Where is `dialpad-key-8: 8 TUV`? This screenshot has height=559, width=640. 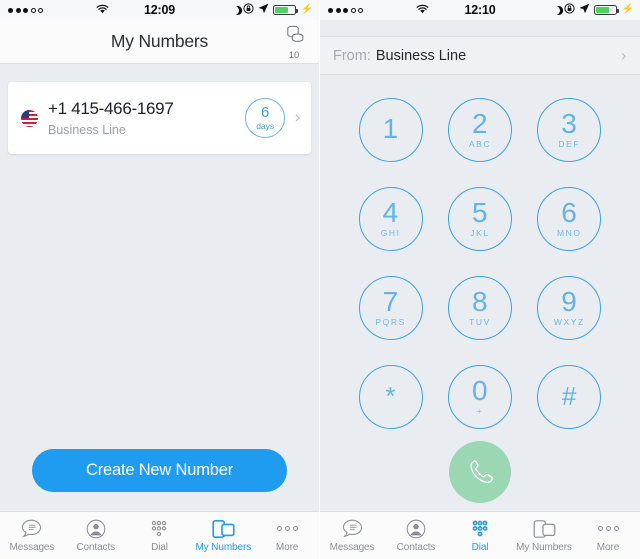
dialpad-key-8: 8 TUV is located at coordinates (479, 307).